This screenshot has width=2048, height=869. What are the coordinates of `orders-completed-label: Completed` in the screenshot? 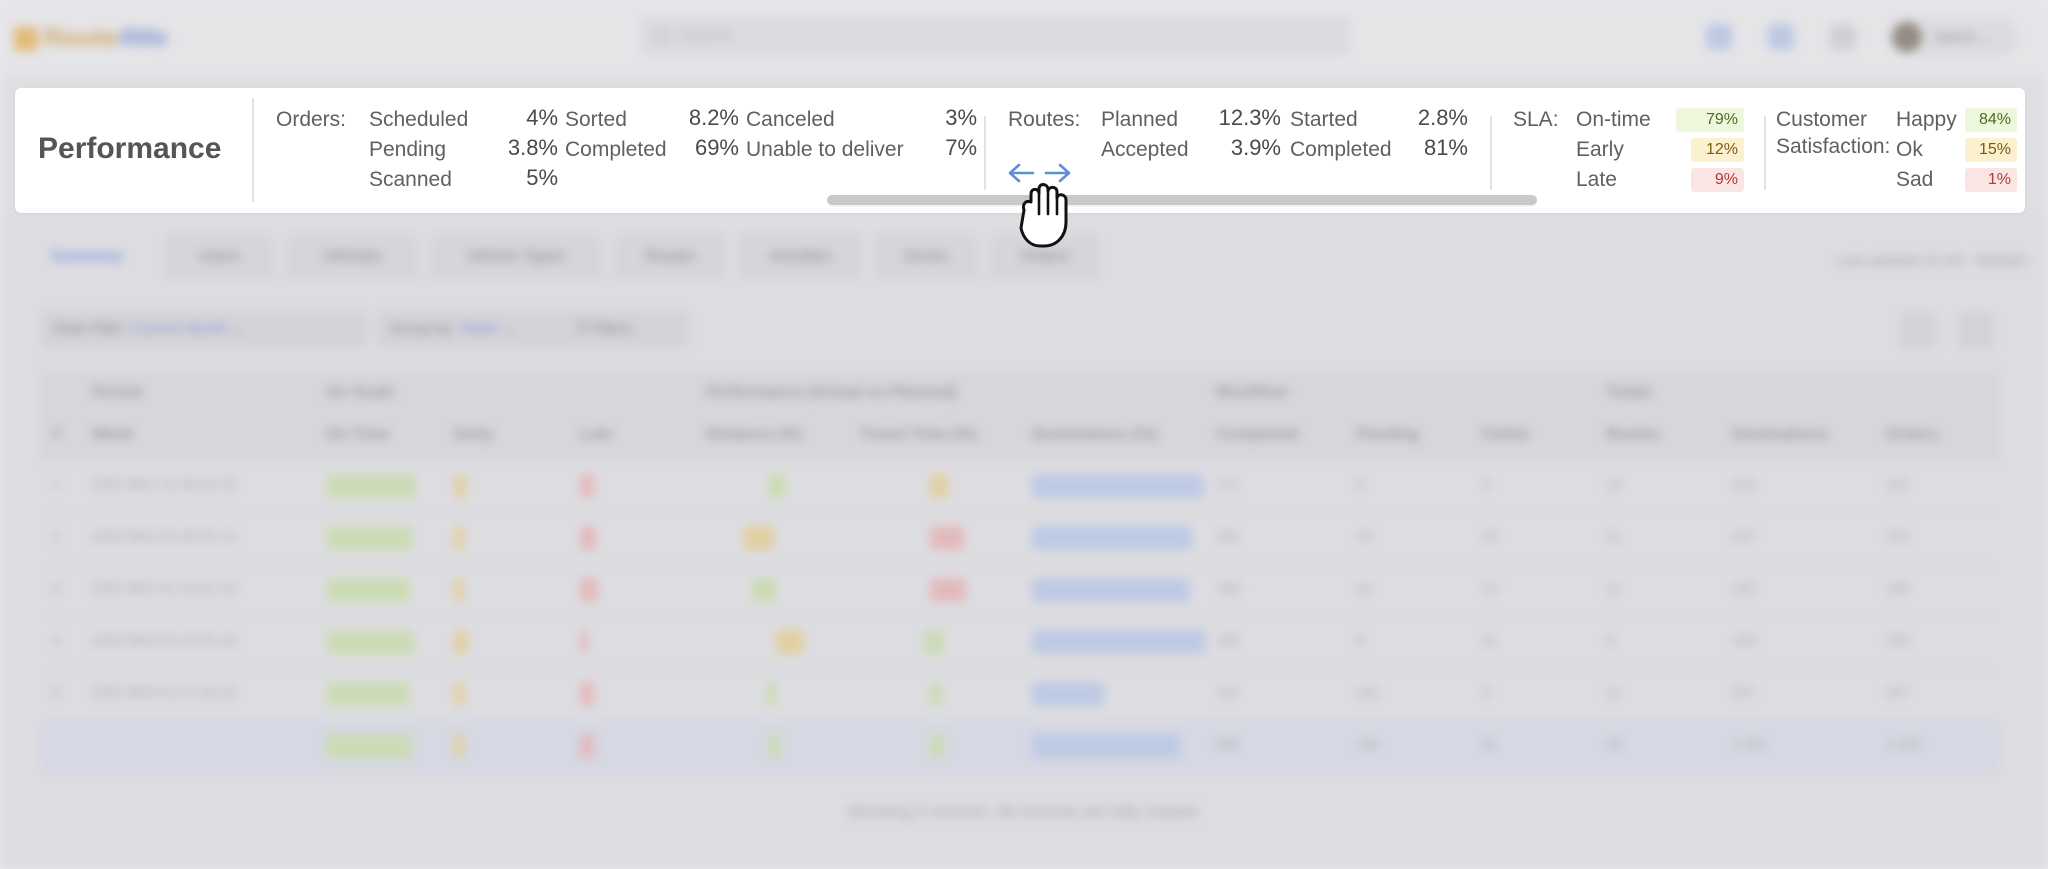 It's located at (616, 149).